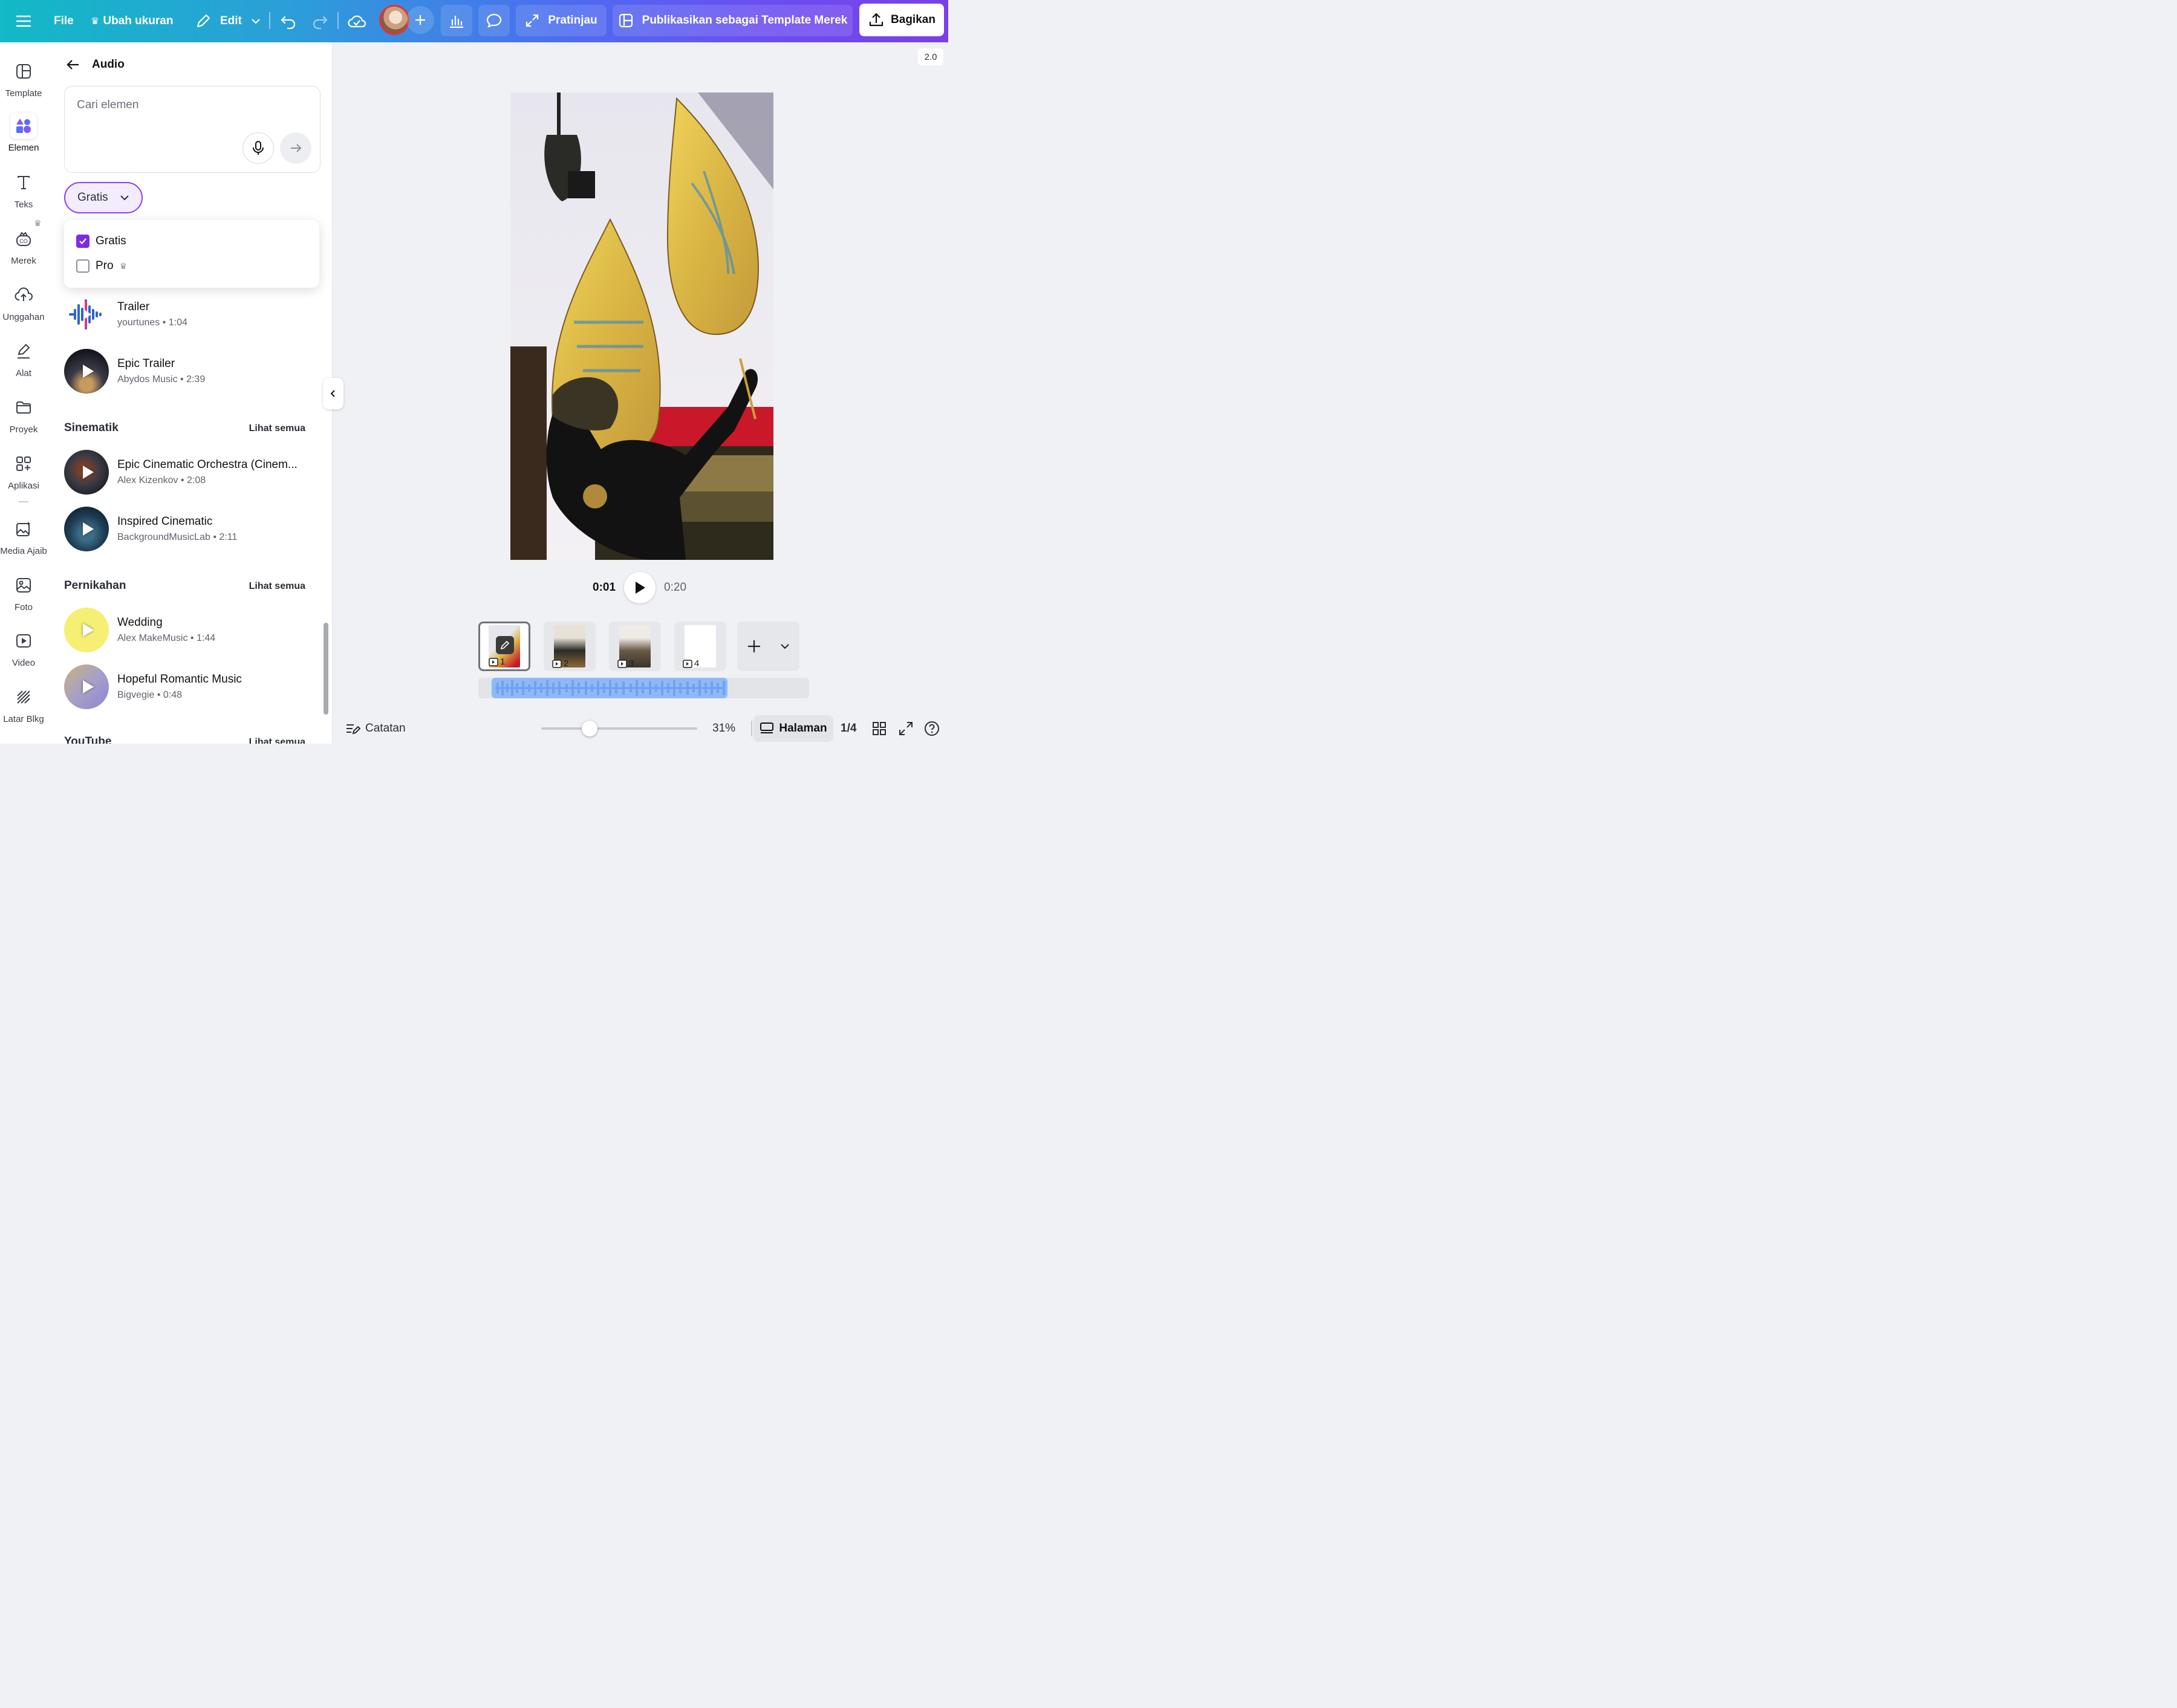 The image size is (2177, 1708). What do you see at coordinates (152, 322) in the screenshot?
I see `track-subtitle: yourtunes • 1:04` at bounding box center [152, 322].